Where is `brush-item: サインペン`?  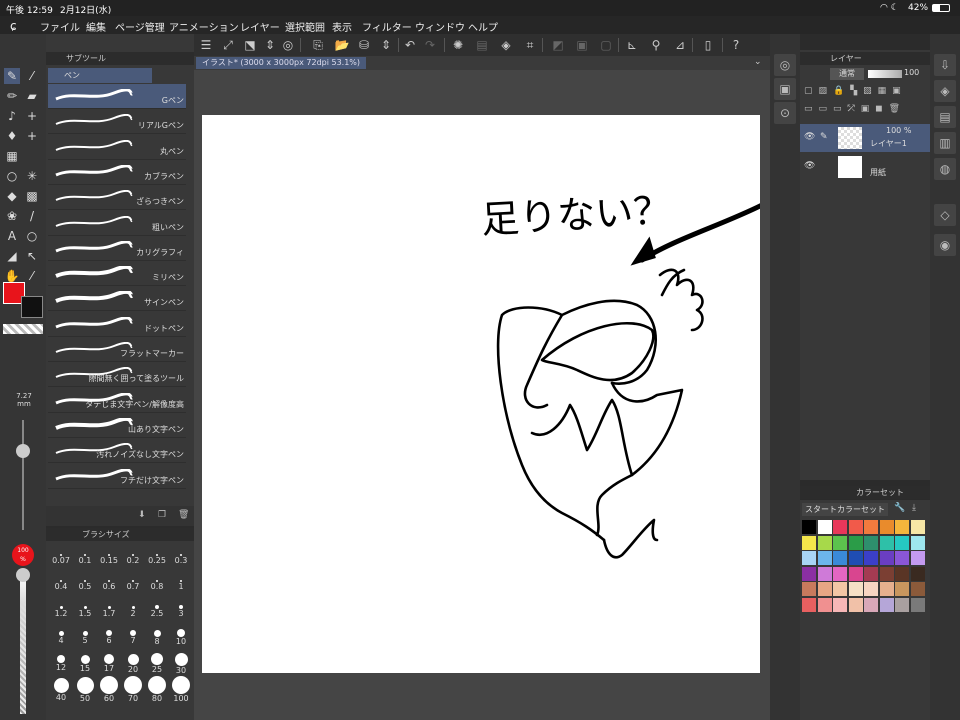
brush-item: サインペン is located at coordinates (117, 299).